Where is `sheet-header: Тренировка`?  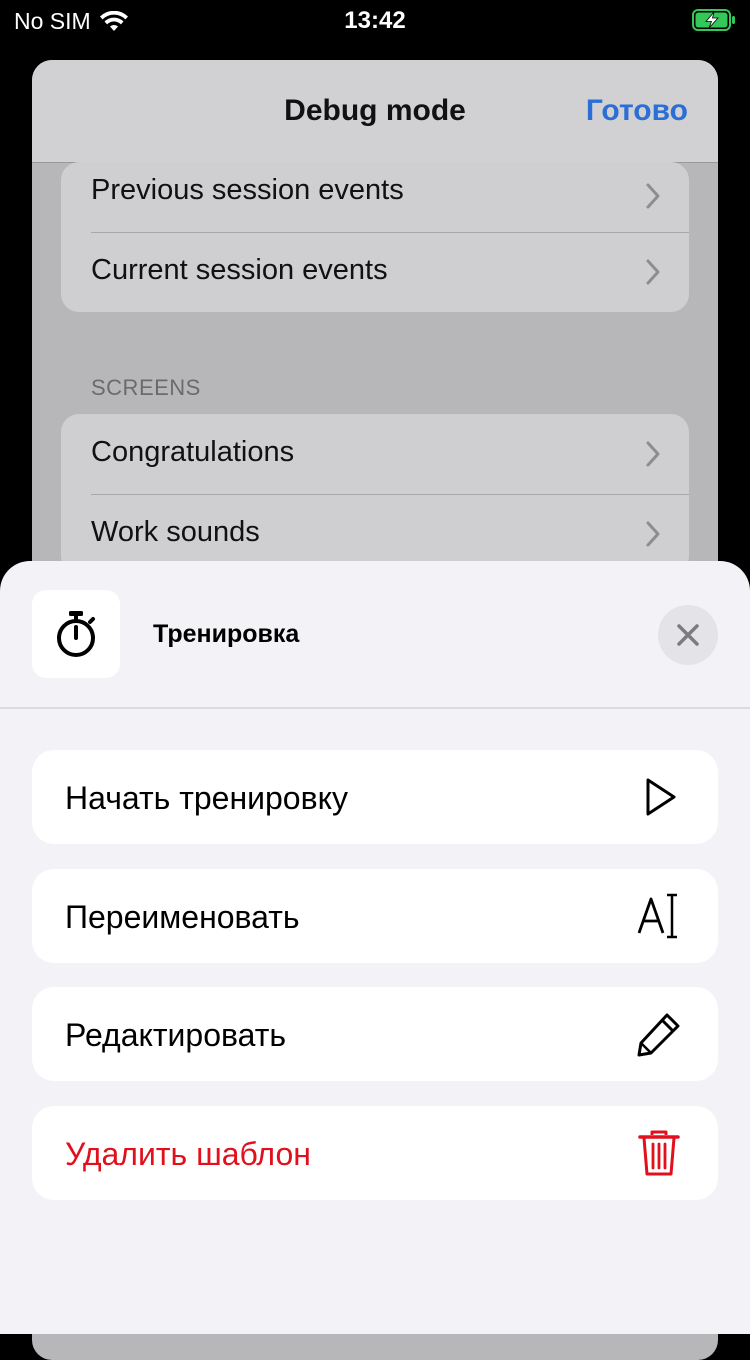 sheet-header: Тренировка is located at coordinates (375, 635).